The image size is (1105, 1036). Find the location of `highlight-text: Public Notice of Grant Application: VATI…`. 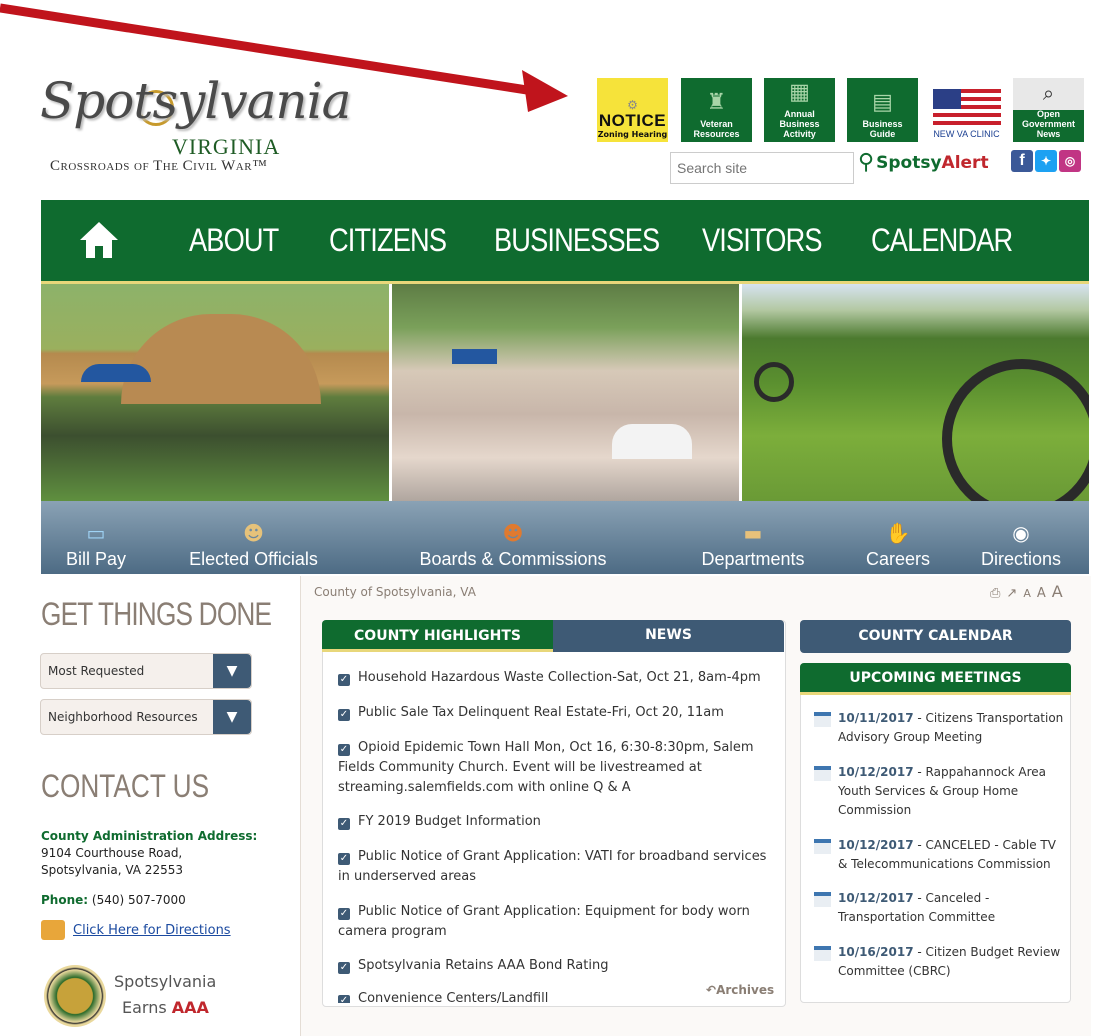

highlight-text: Public Notice of Grant Application: VATI… is located at coordinates (552, 866).